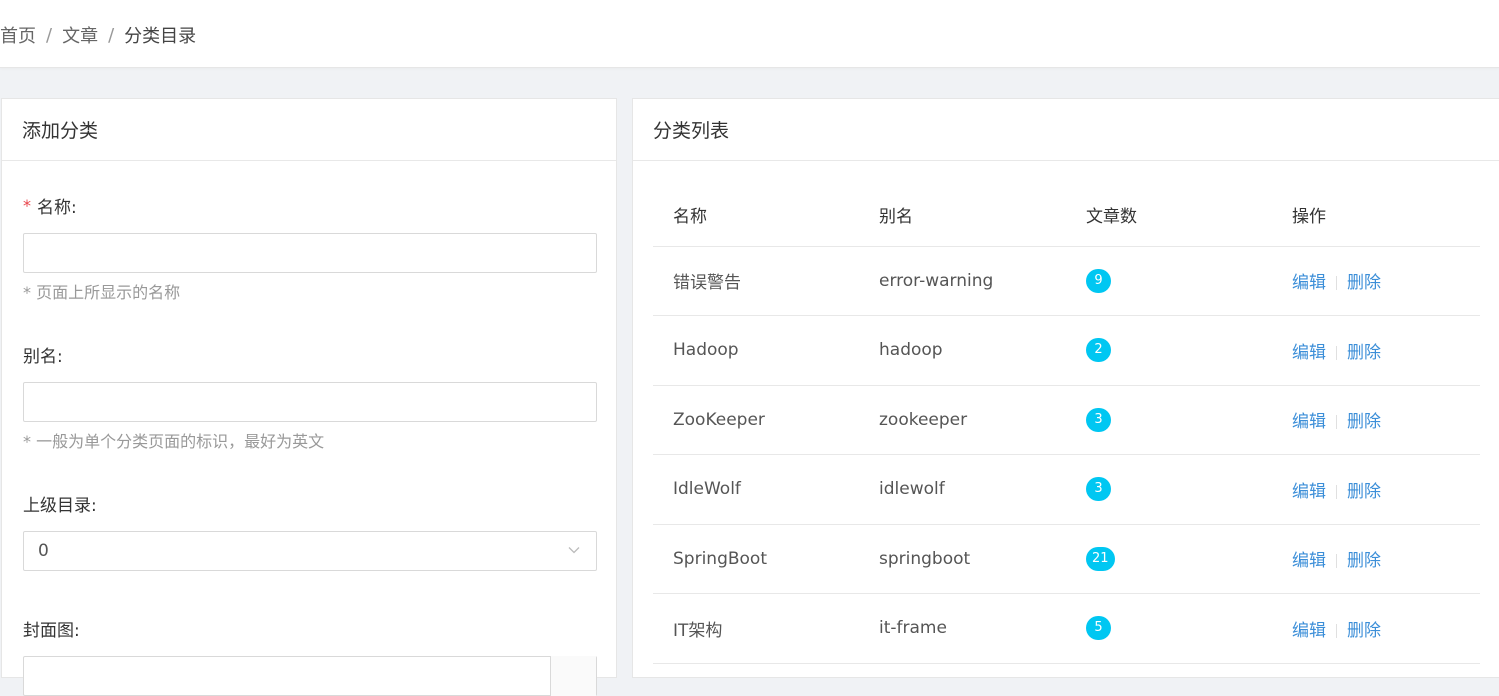 This screenshot has height=696, width=1499. Describe the element at coordinates (962, 350) in the screenshot. I see `category-alias: hadoop` at that location.